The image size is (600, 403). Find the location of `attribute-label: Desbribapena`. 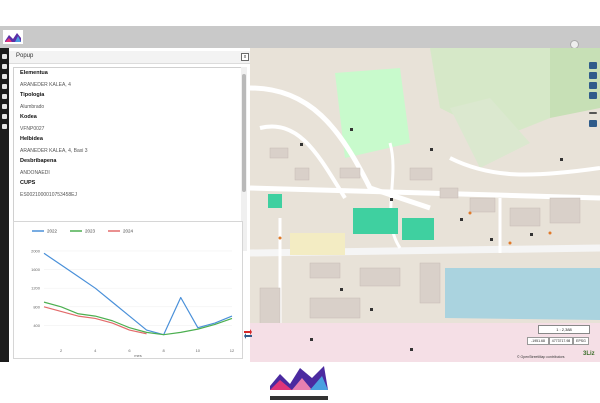

attribute-label: Desbribapena is located at coordinates (38, 161).